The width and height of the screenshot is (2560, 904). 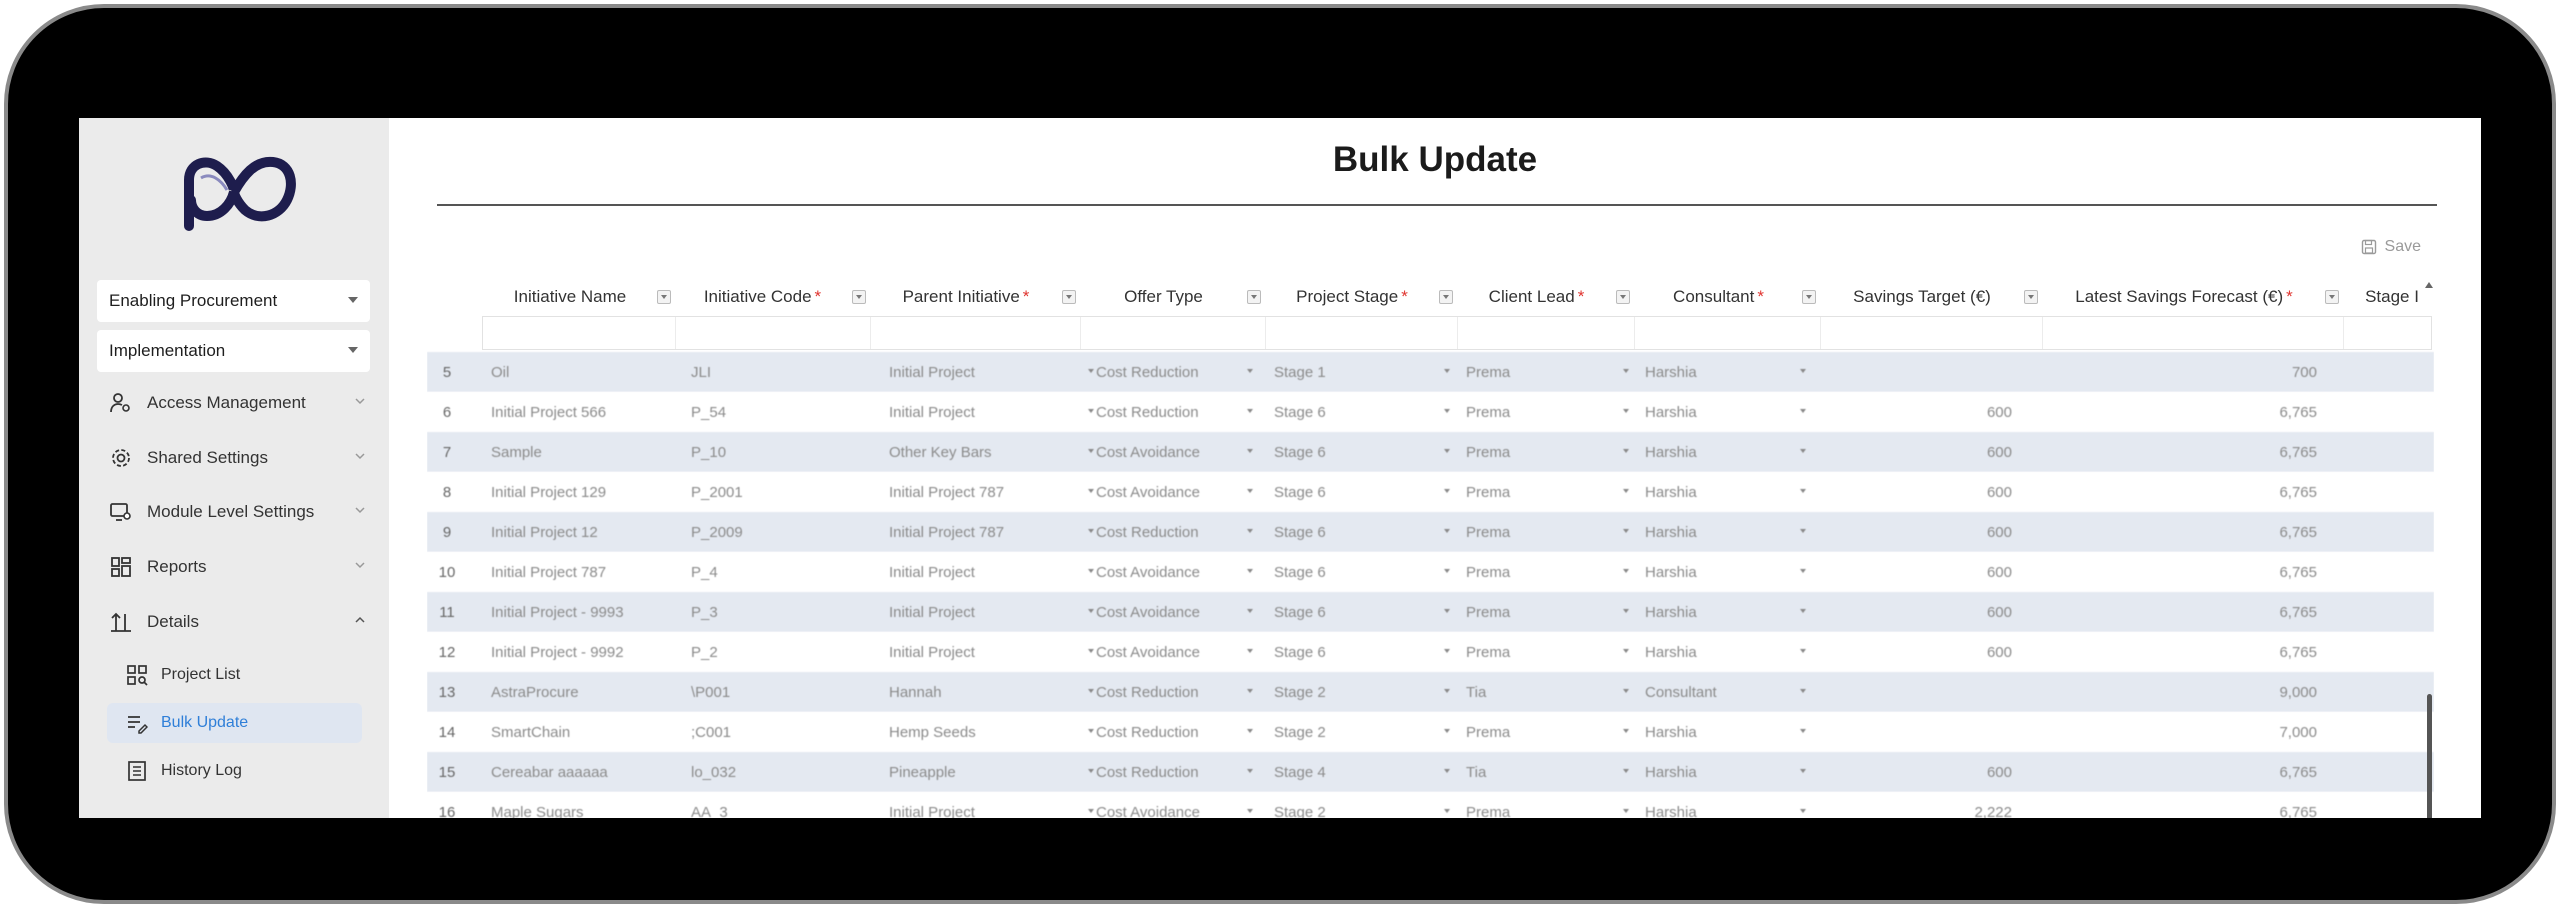 What do you see at coordinates (776, 732) in the screenshot?
I see `cell-code: ;C001` at bounding box center [776, 732].